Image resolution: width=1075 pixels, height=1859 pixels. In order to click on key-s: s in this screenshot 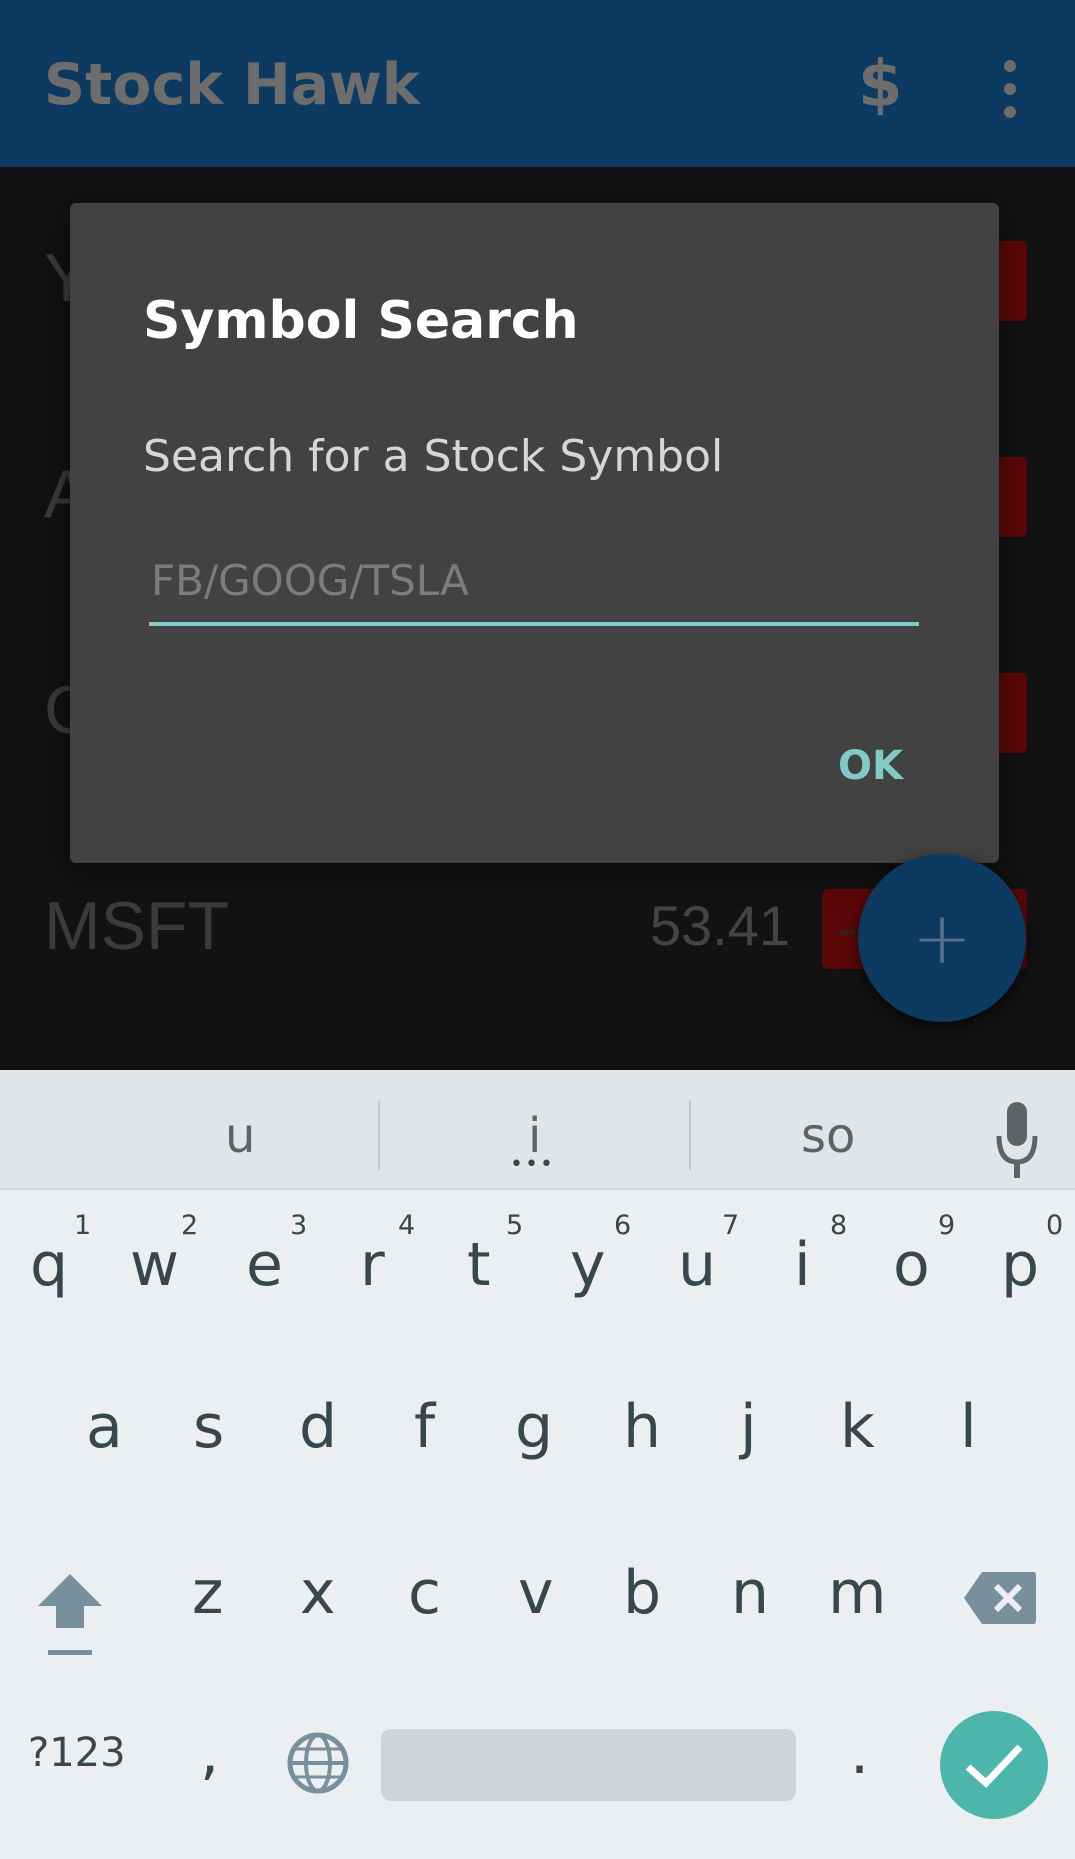, I will do `click(208, 1427)`.